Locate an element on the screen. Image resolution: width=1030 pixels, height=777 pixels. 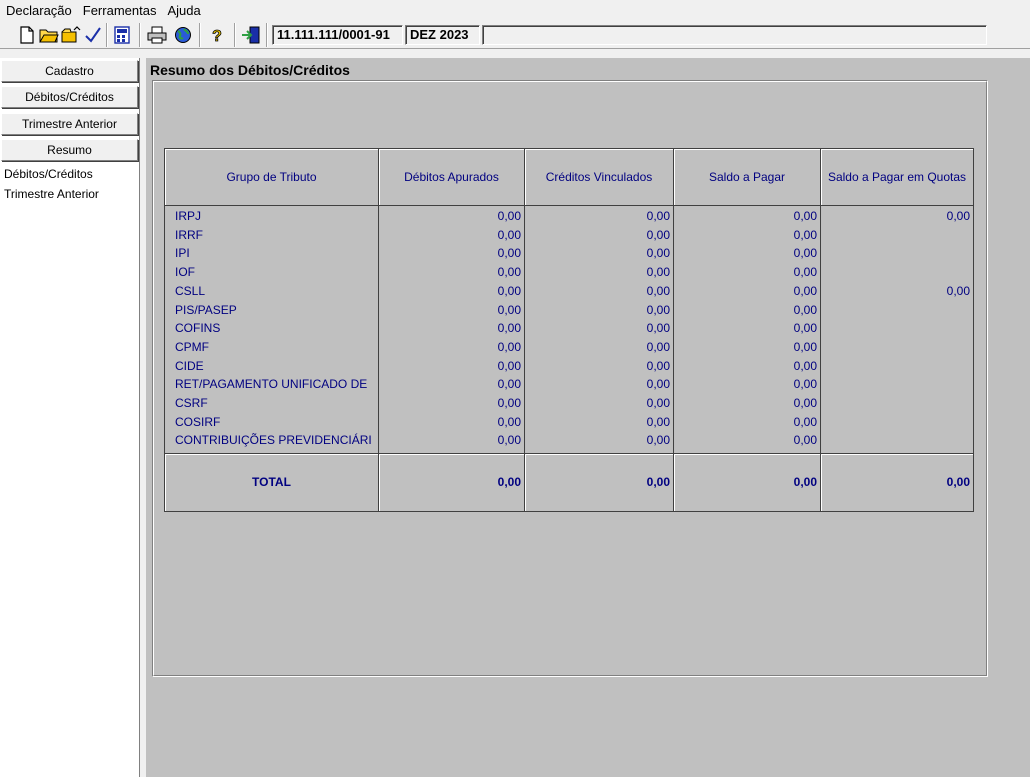
new-document-icon is located at coordinates (27, 35).